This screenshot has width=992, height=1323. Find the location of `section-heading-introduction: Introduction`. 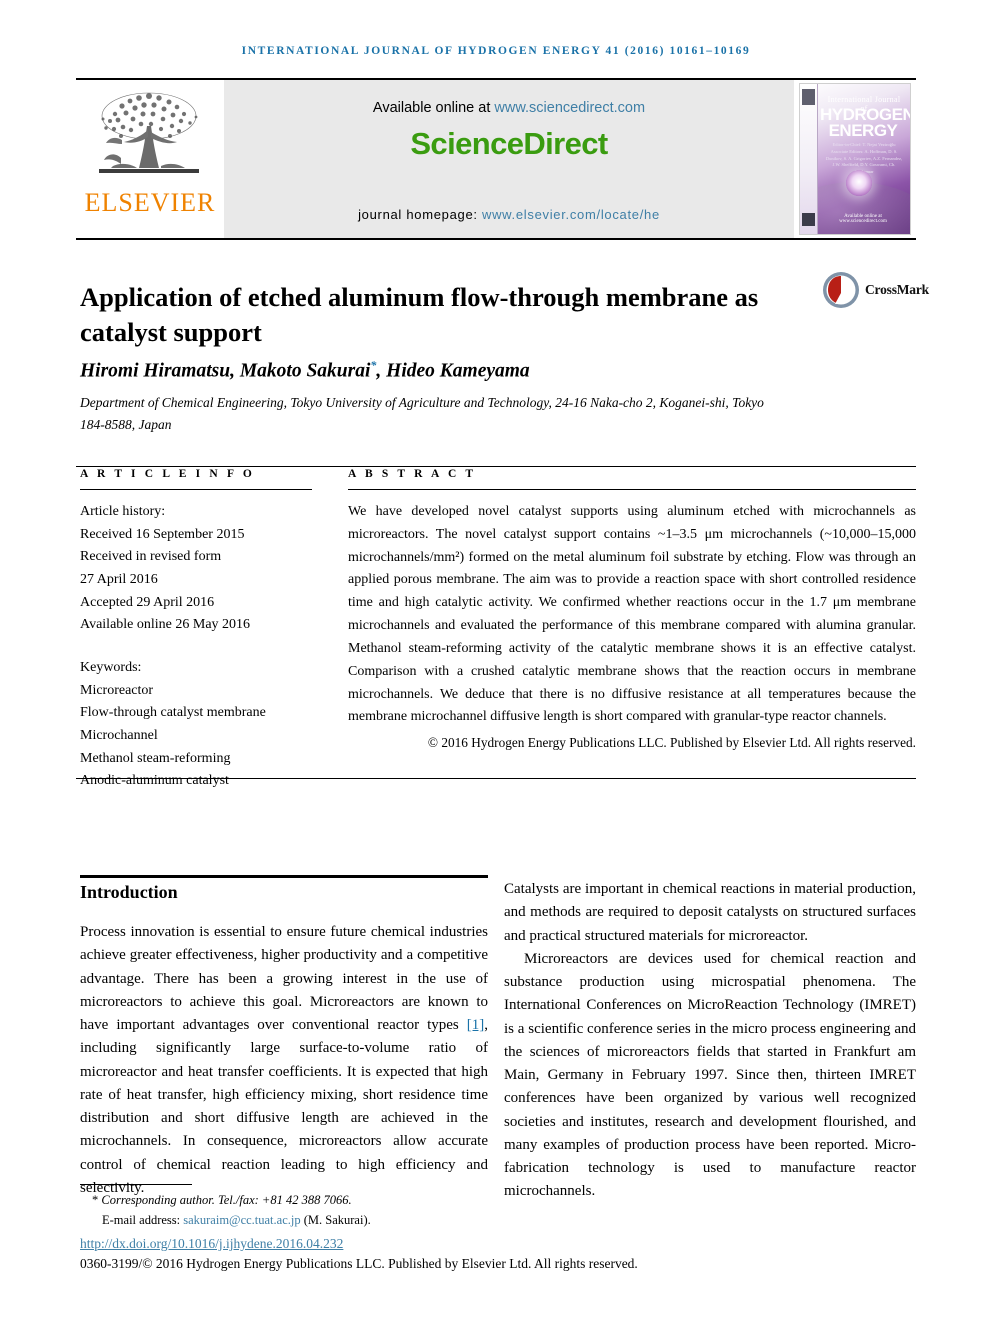

section-heading-introduction: Introduction is located at coordinates (129, 892).